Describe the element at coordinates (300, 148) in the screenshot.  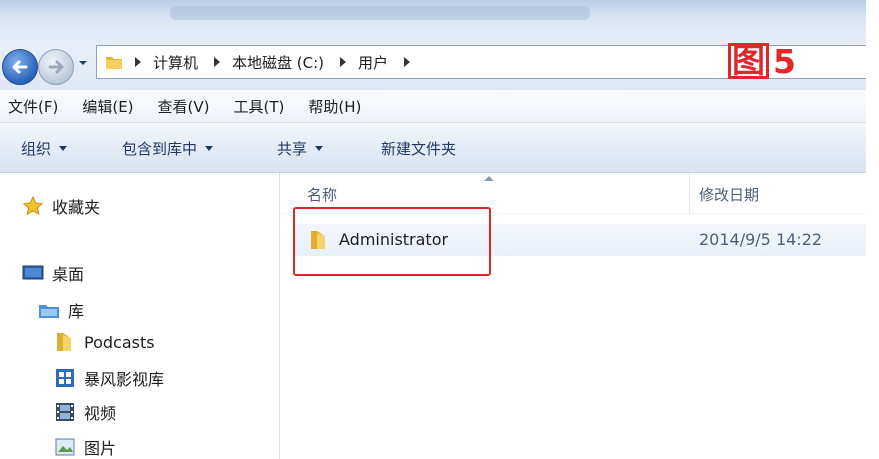
I see `share-button: 共享` at that location.